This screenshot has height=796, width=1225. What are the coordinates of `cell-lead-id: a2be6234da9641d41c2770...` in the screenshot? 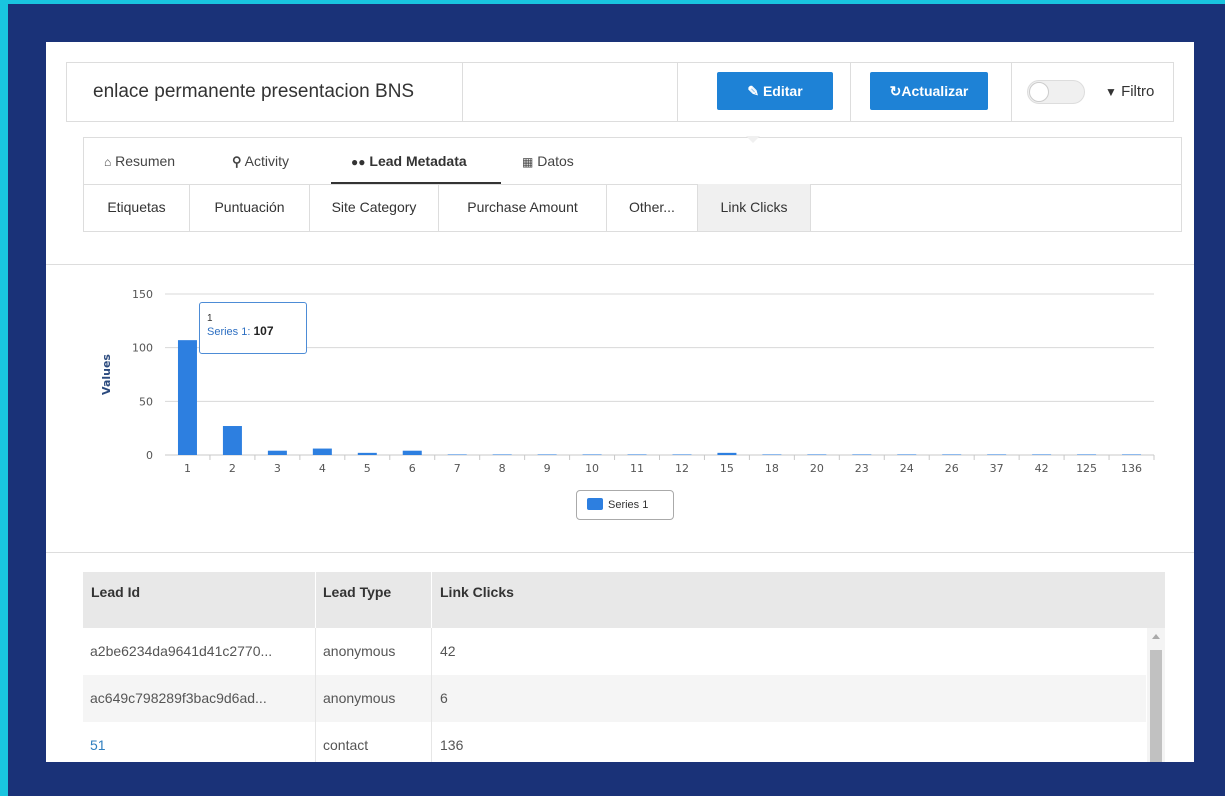 It's located at (181, 651).